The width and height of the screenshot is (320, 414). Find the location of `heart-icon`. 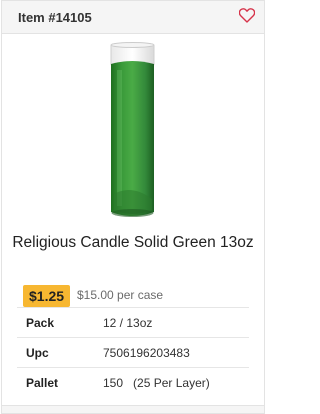

heart-icon is located at coordinates (247, 15).